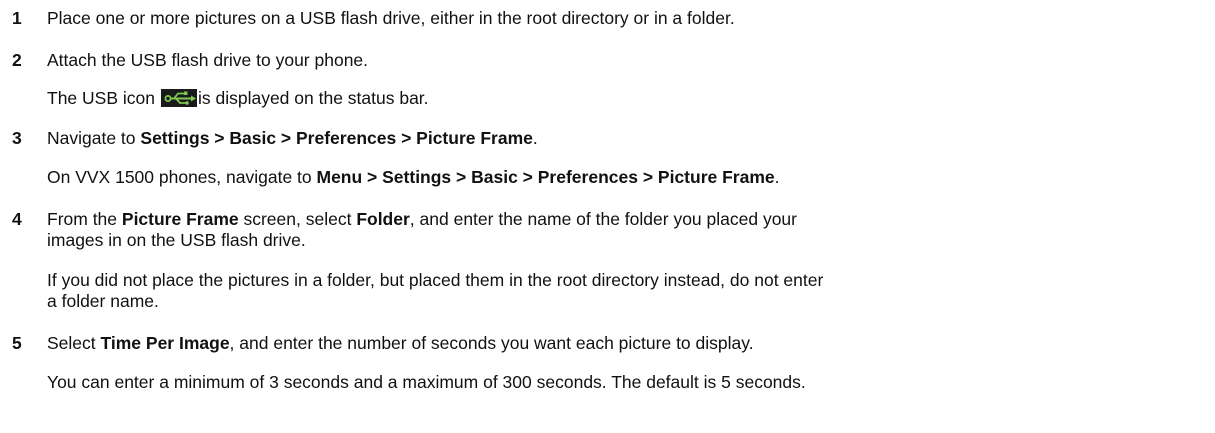  What do you see at coordinates (777, 177) in the screenshot?
I see `note-text: .` at bounding box center [777, 177].